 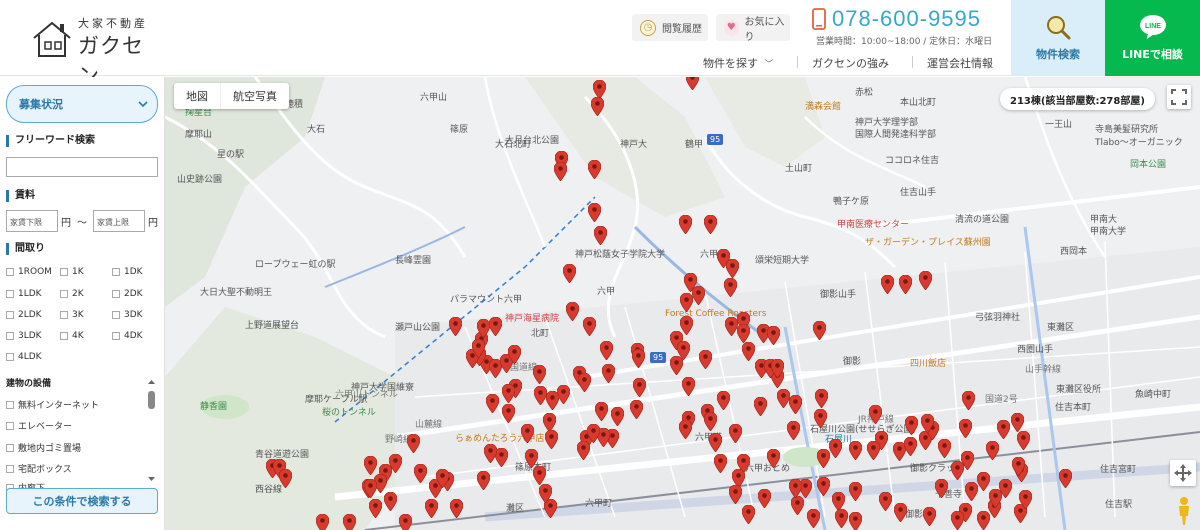 I want to click on tab-map: 地図, so click(x=197, y=96).